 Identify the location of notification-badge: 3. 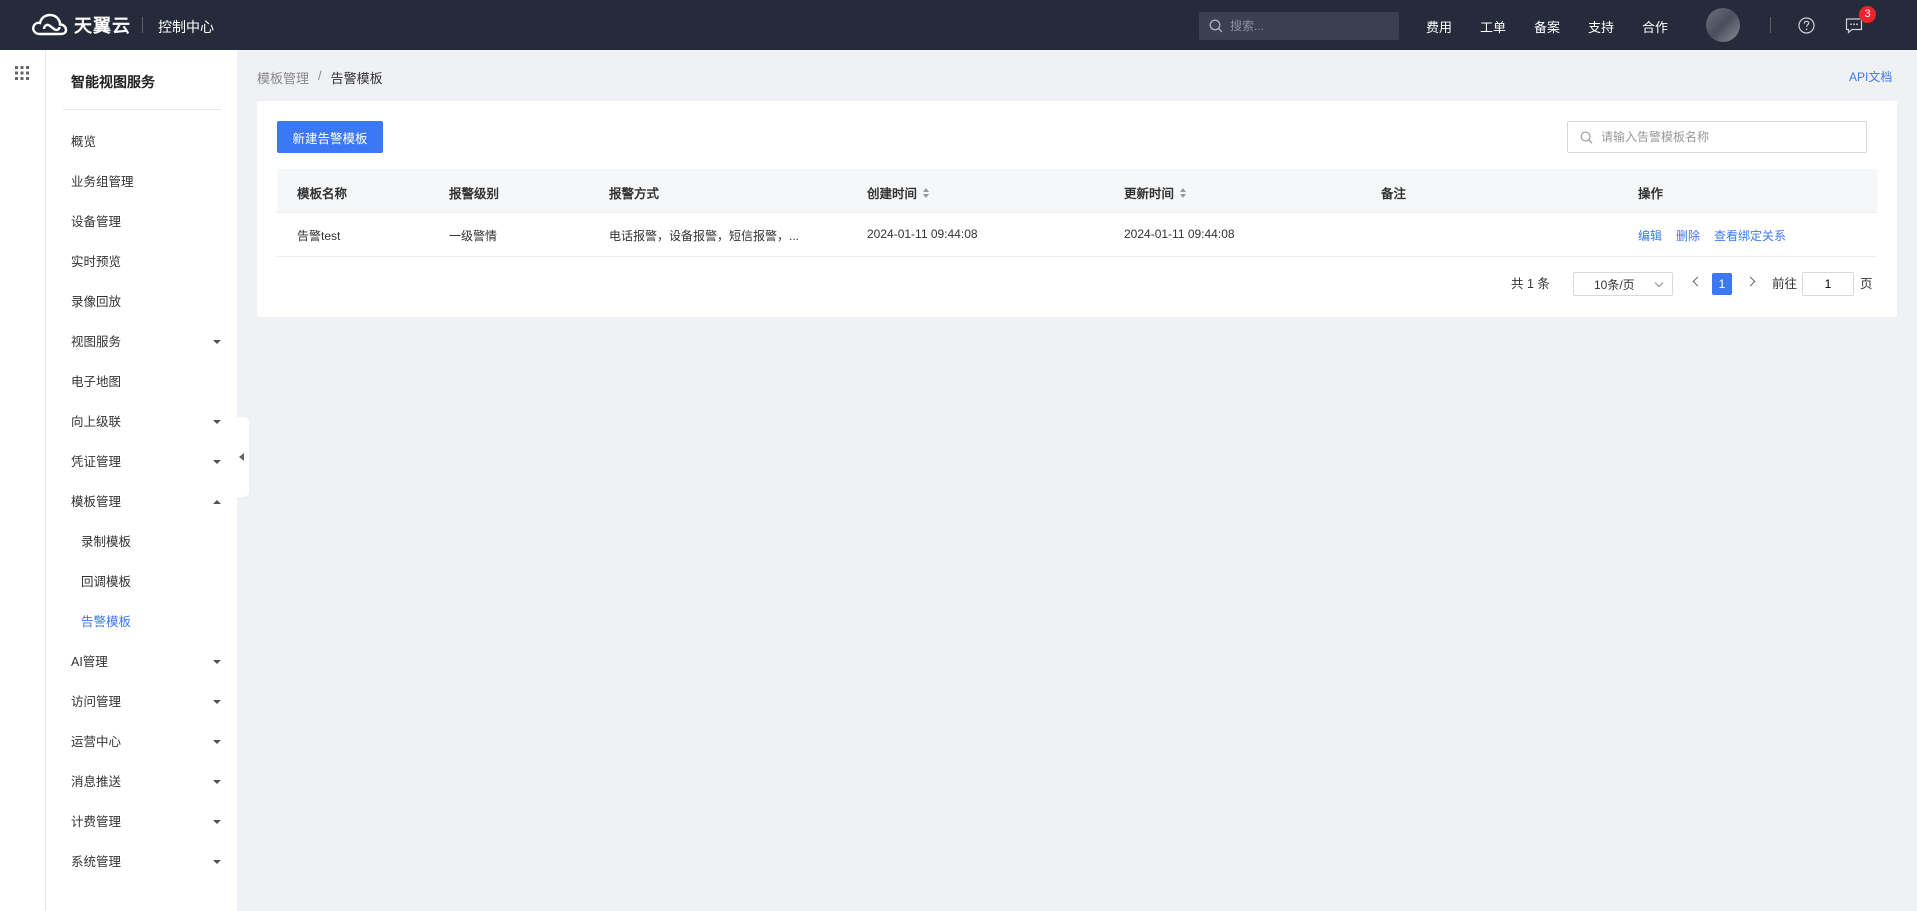
(1867, 14).